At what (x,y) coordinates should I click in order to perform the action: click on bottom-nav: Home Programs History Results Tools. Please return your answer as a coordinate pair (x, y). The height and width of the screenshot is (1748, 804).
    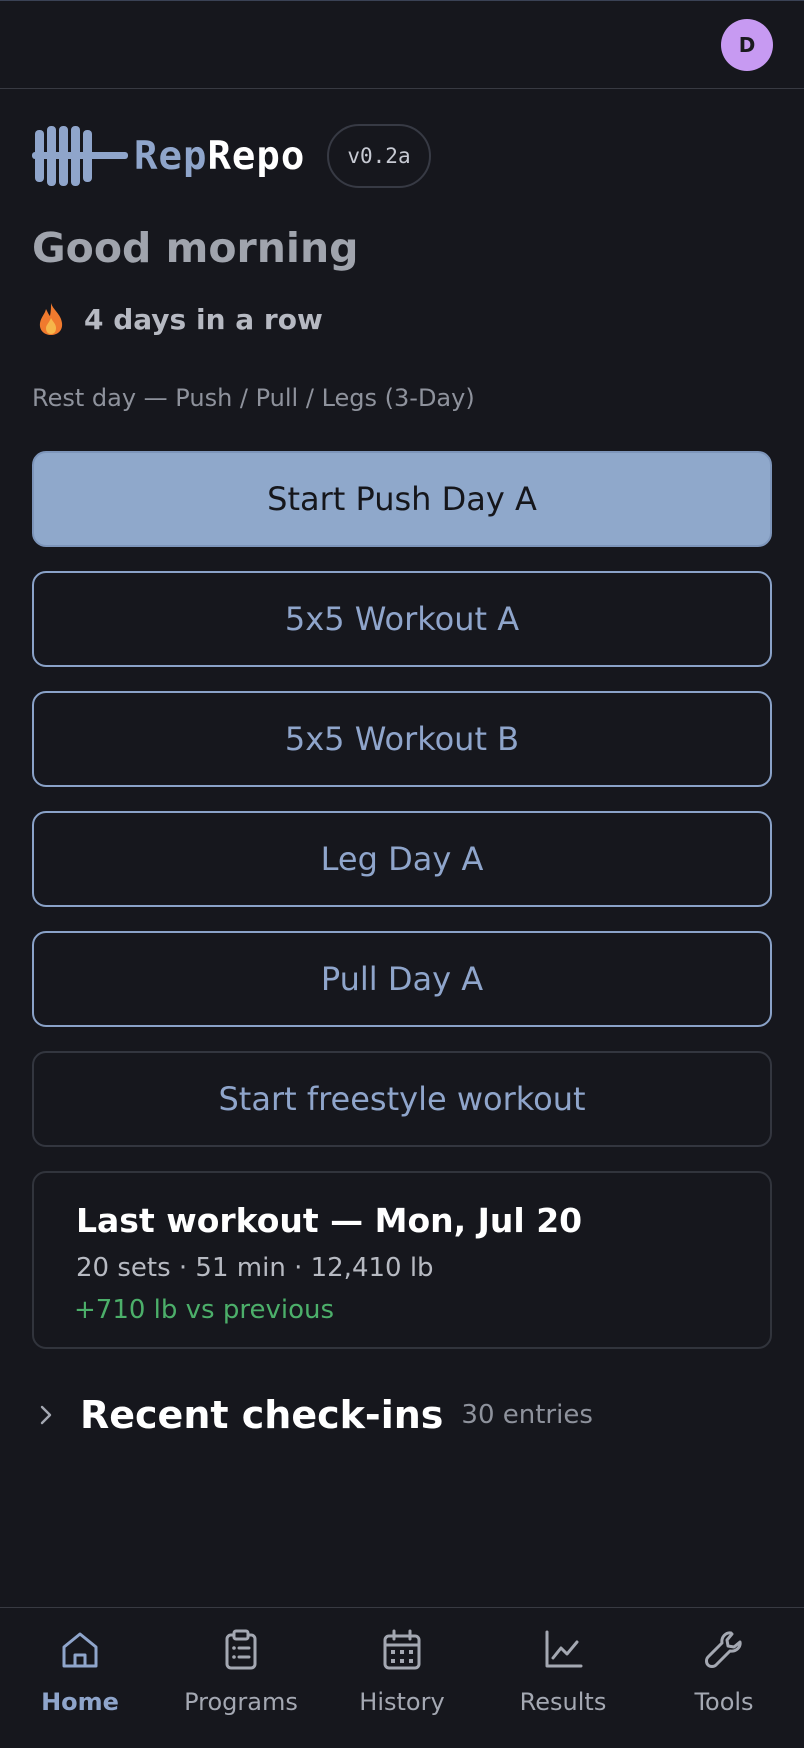
    Looking at the image, I should click on (402, 1677).